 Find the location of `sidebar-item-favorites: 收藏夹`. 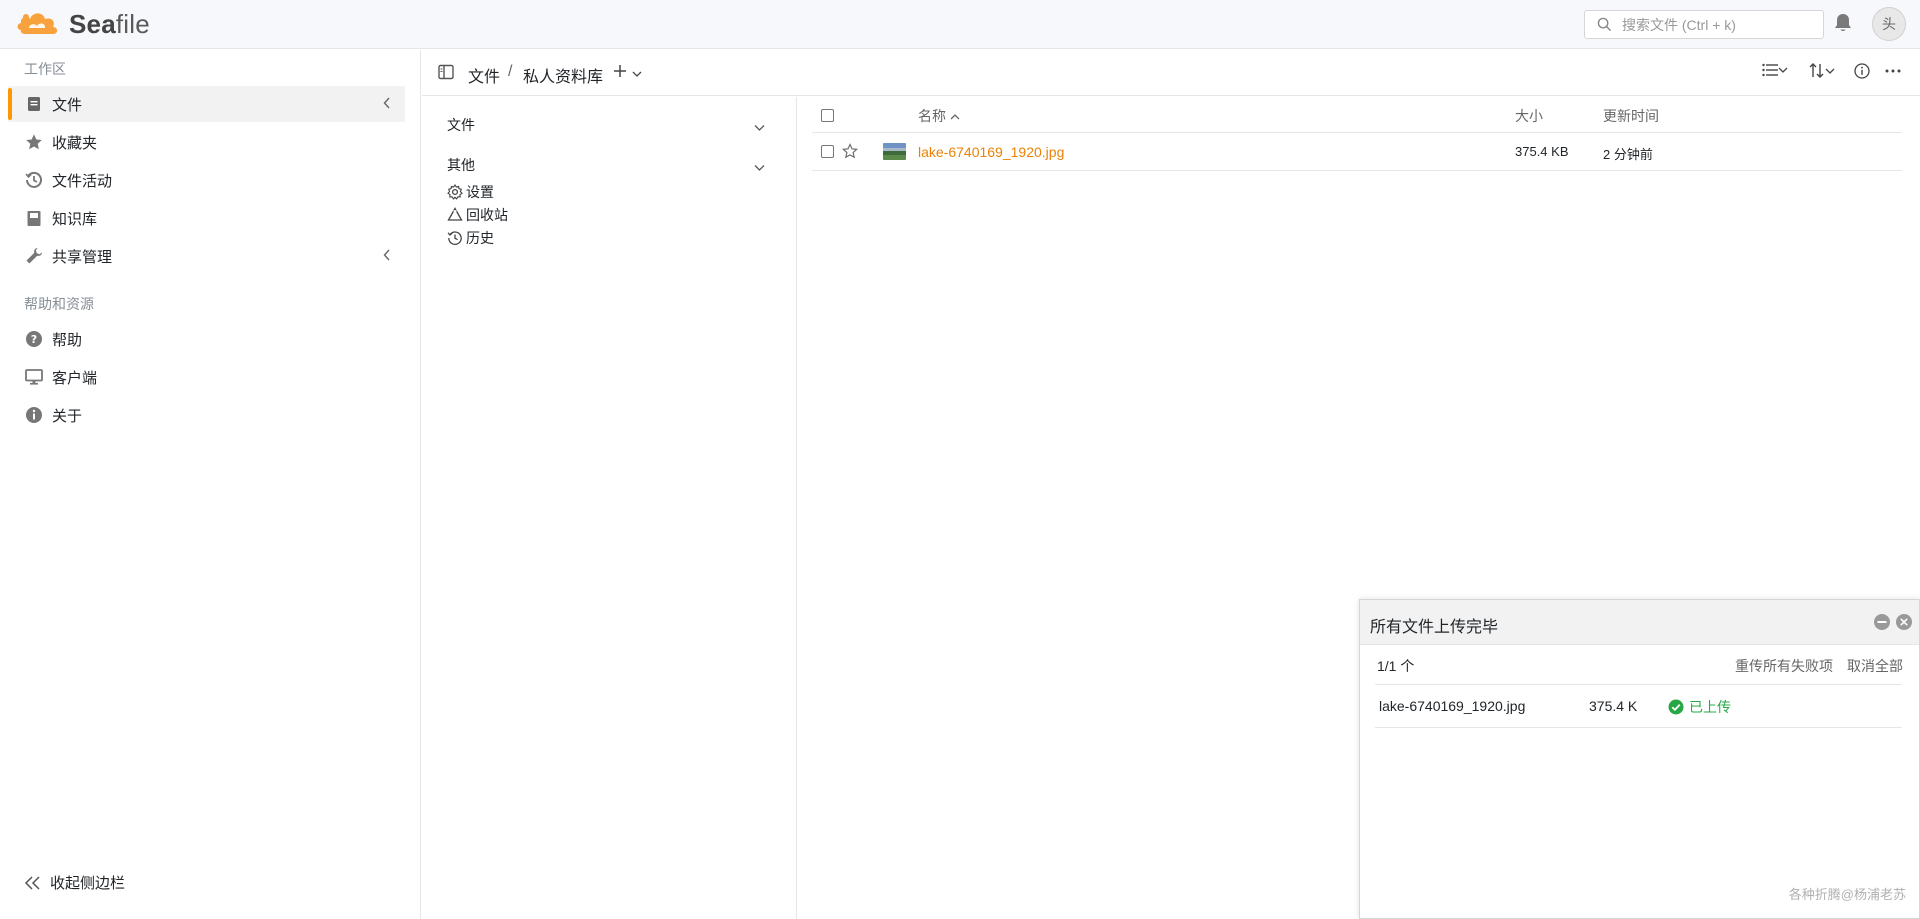

sidebar-item-favorites: 收藏夹 is located at coordinates (206, 142).